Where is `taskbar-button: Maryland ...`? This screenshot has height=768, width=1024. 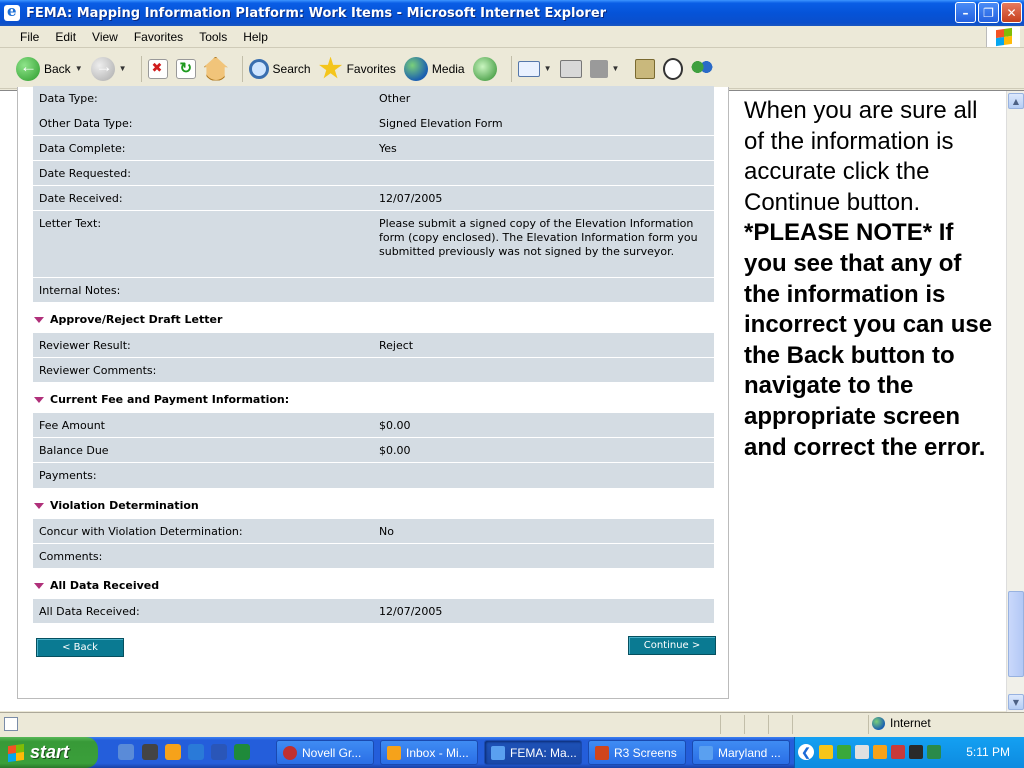
taskbar-button: Maryland ... is located at coordinates (741, 752).